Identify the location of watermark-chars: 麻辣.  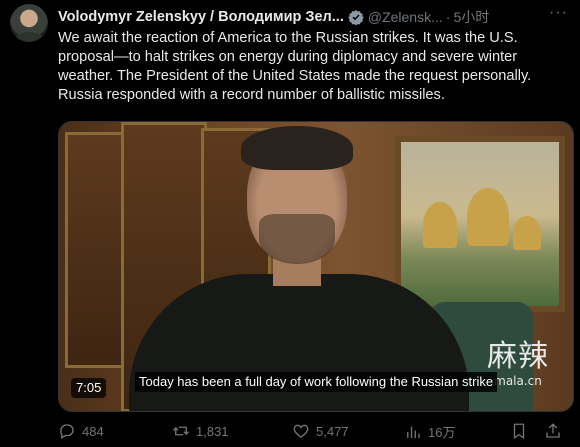
(518, 356).